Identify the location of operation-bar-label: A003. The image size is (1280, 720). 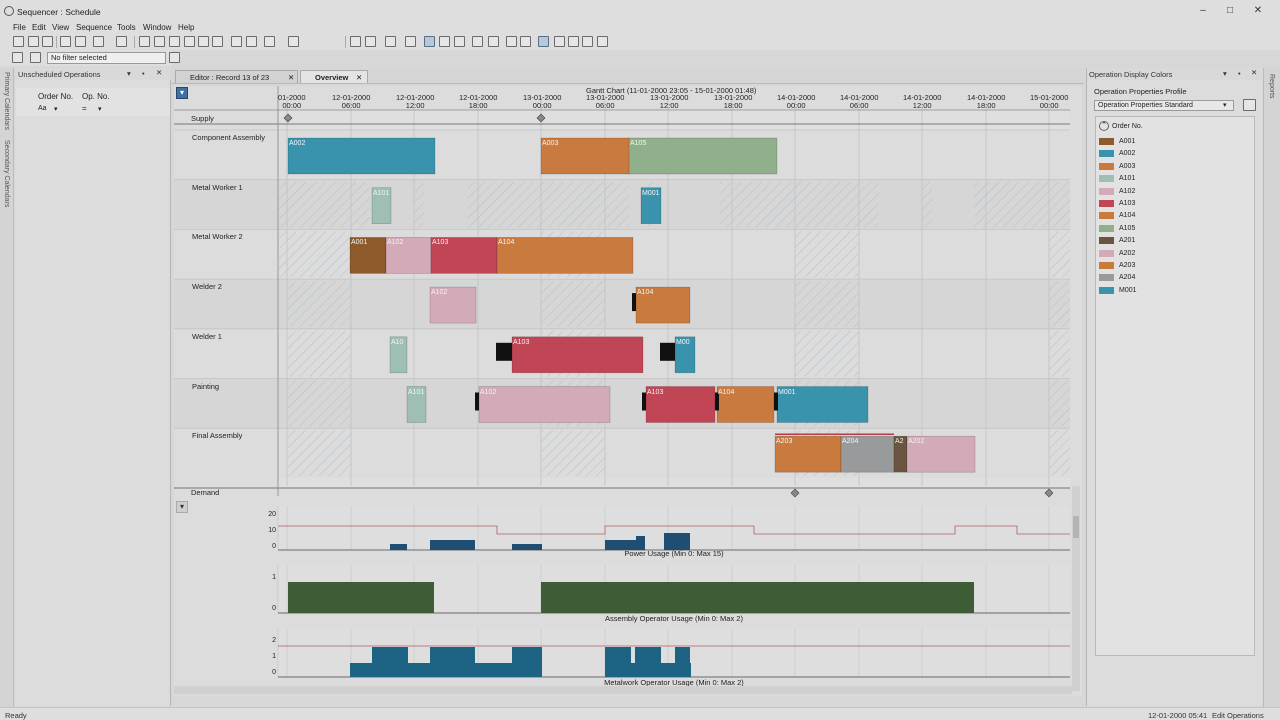
(586, 143).